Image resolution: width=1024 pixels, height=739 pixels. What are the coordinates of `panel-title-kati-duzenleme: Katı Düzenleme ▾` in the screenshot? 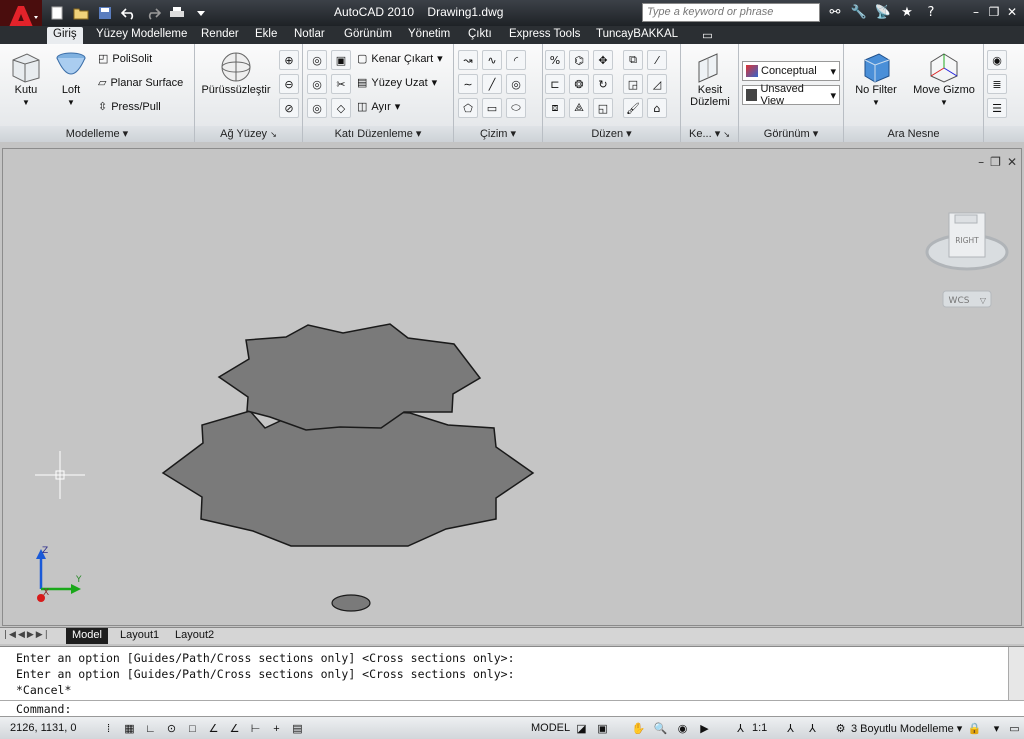 It's located at (378, 134).